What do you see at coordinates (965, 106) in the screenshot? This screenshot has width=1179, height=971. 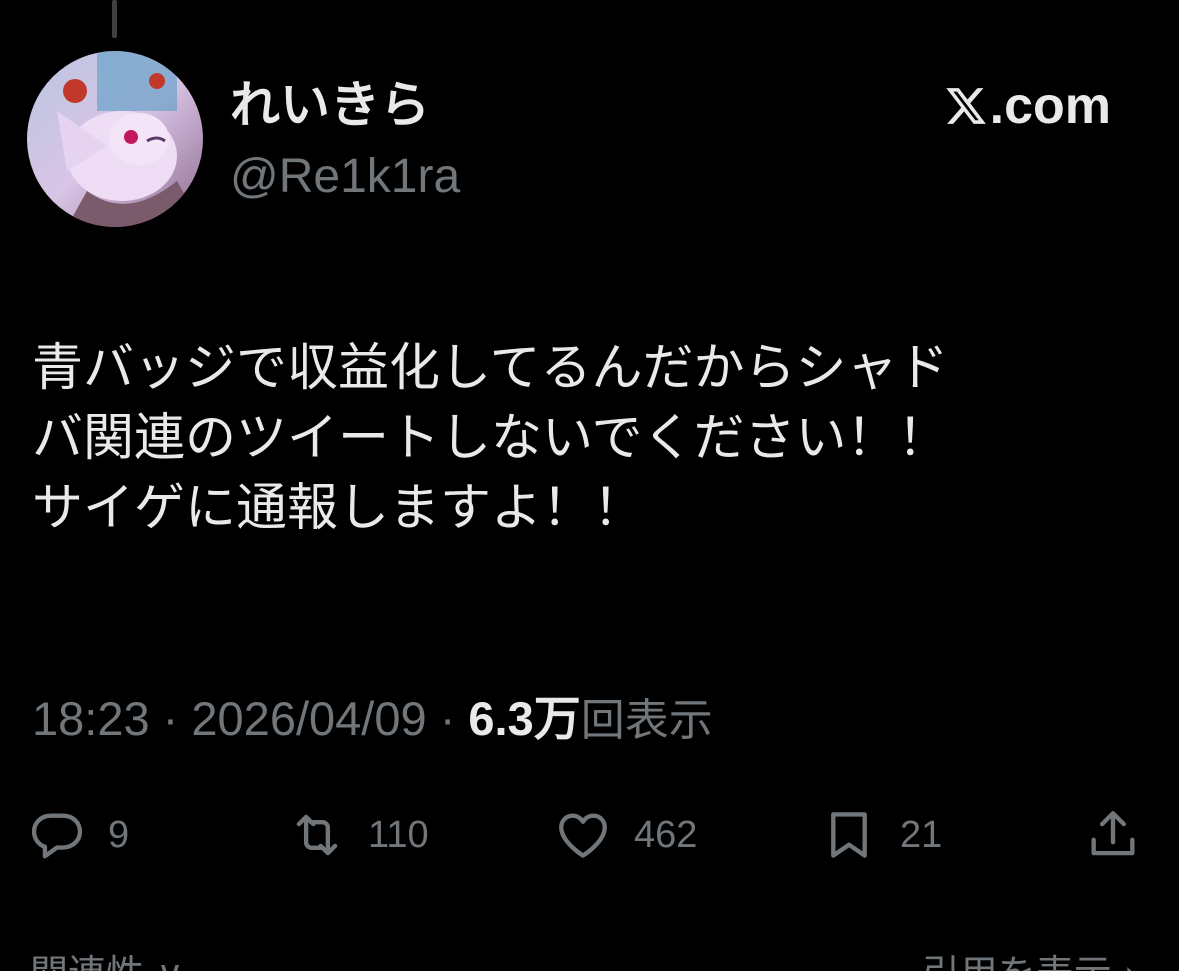 I see `x-logo-icon` at bounding box center [965, 106].